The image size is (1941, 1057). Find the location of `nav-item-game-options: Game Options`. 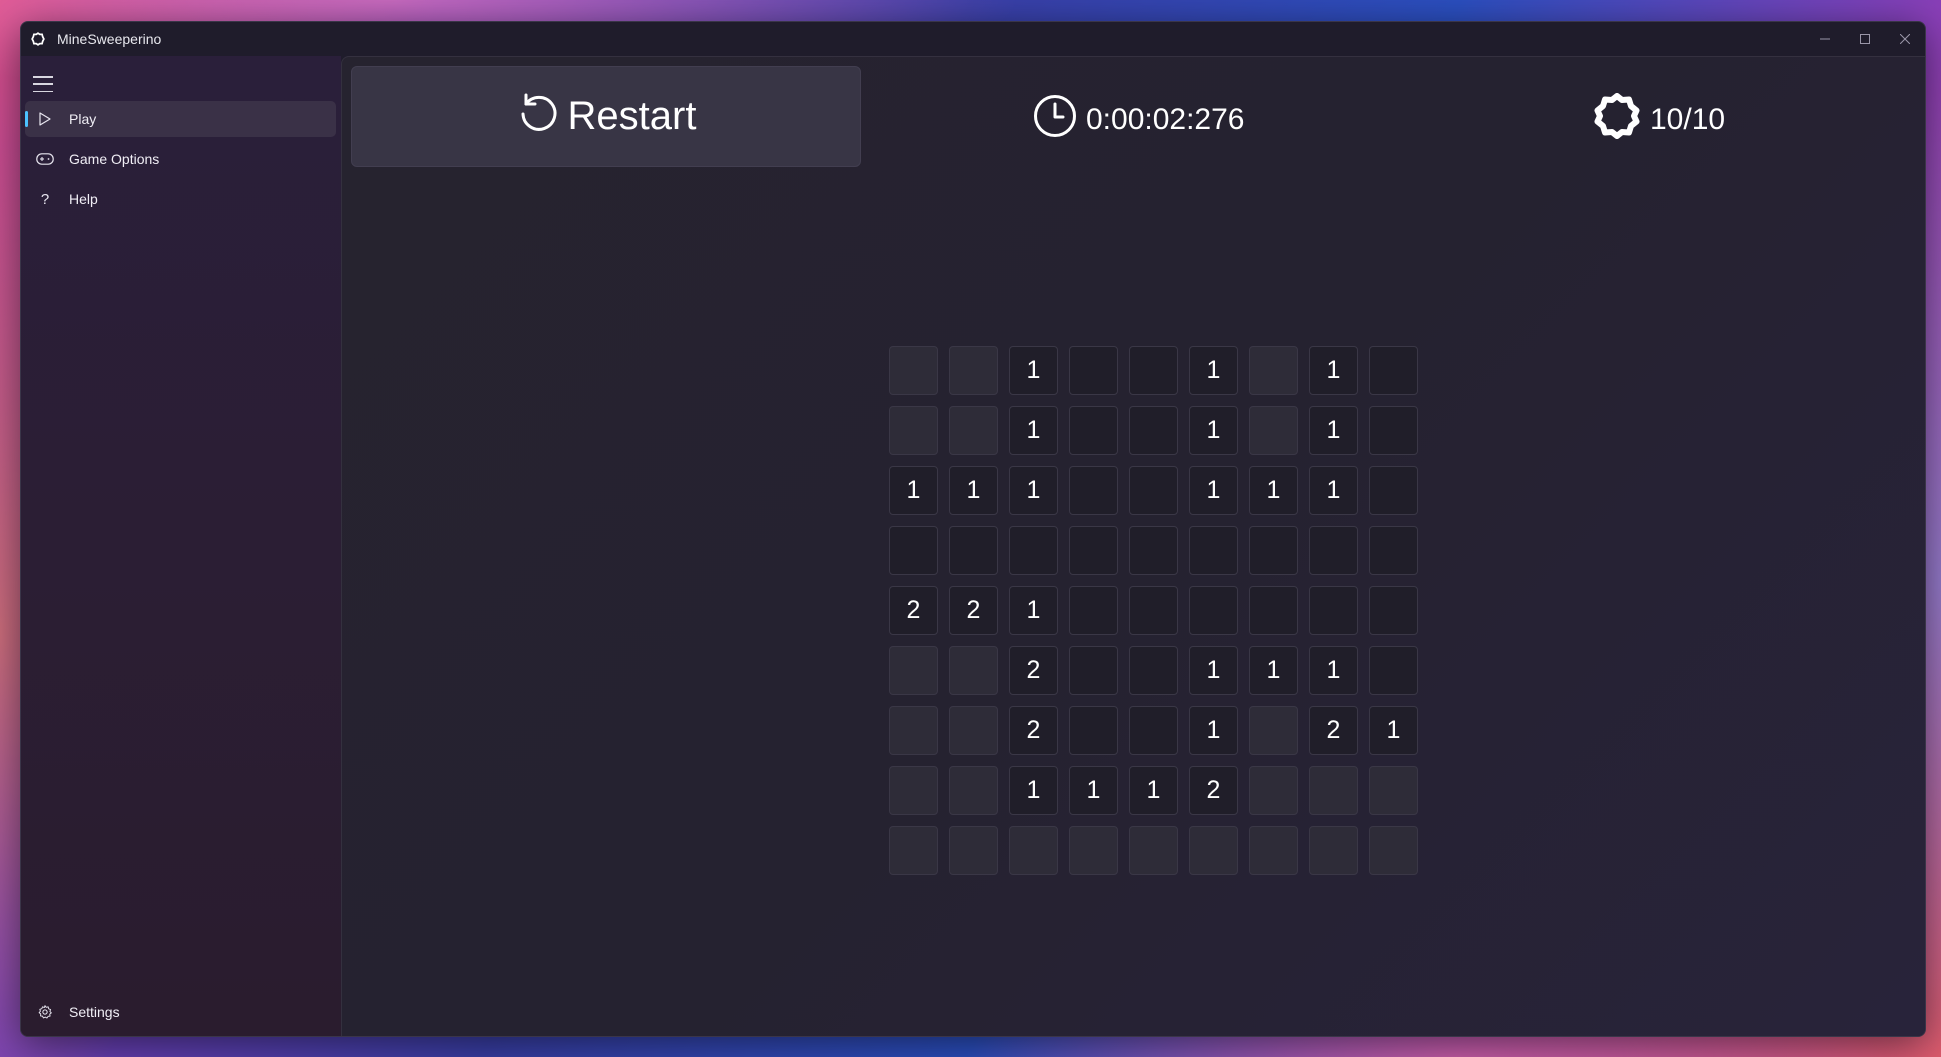

nav-item-game-options: Game Options is located at coordinates (180, 159).